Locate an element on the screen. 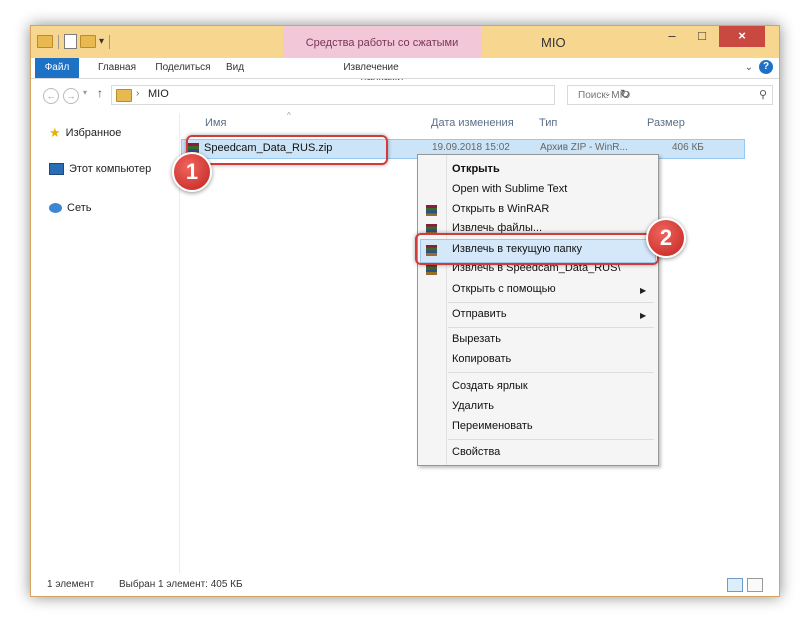  menu-item-delete: Удалить is located at coordinates (473, 406).